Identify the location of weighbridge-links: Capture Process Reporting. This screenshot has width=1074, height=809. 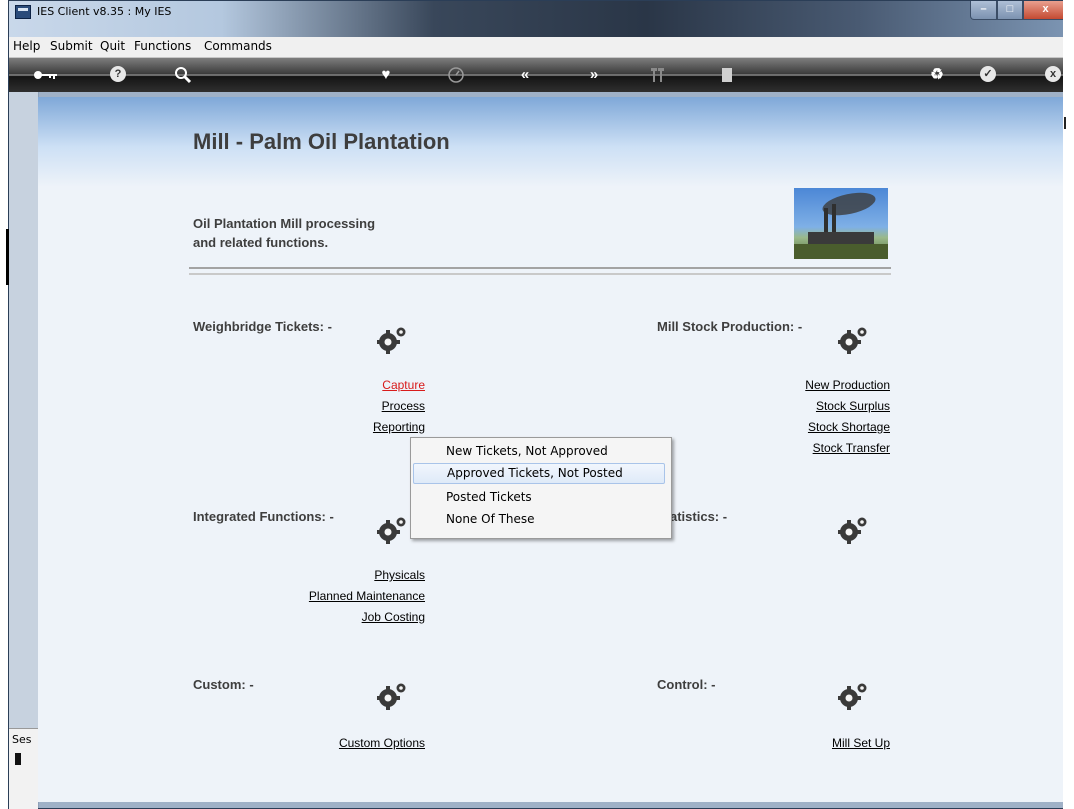
(295, 406).